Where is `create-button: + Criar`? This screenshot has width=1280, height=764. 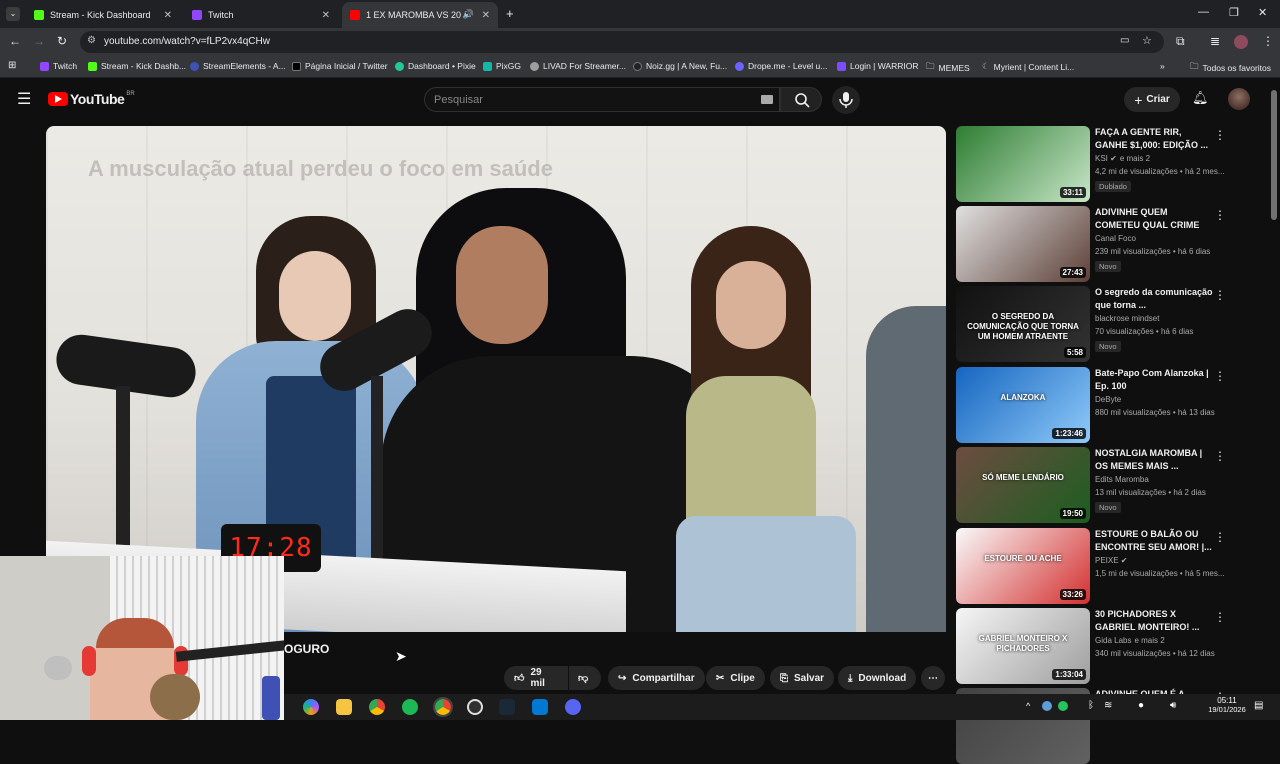 create-button: + Criar is located at coordinates (1152, 99).